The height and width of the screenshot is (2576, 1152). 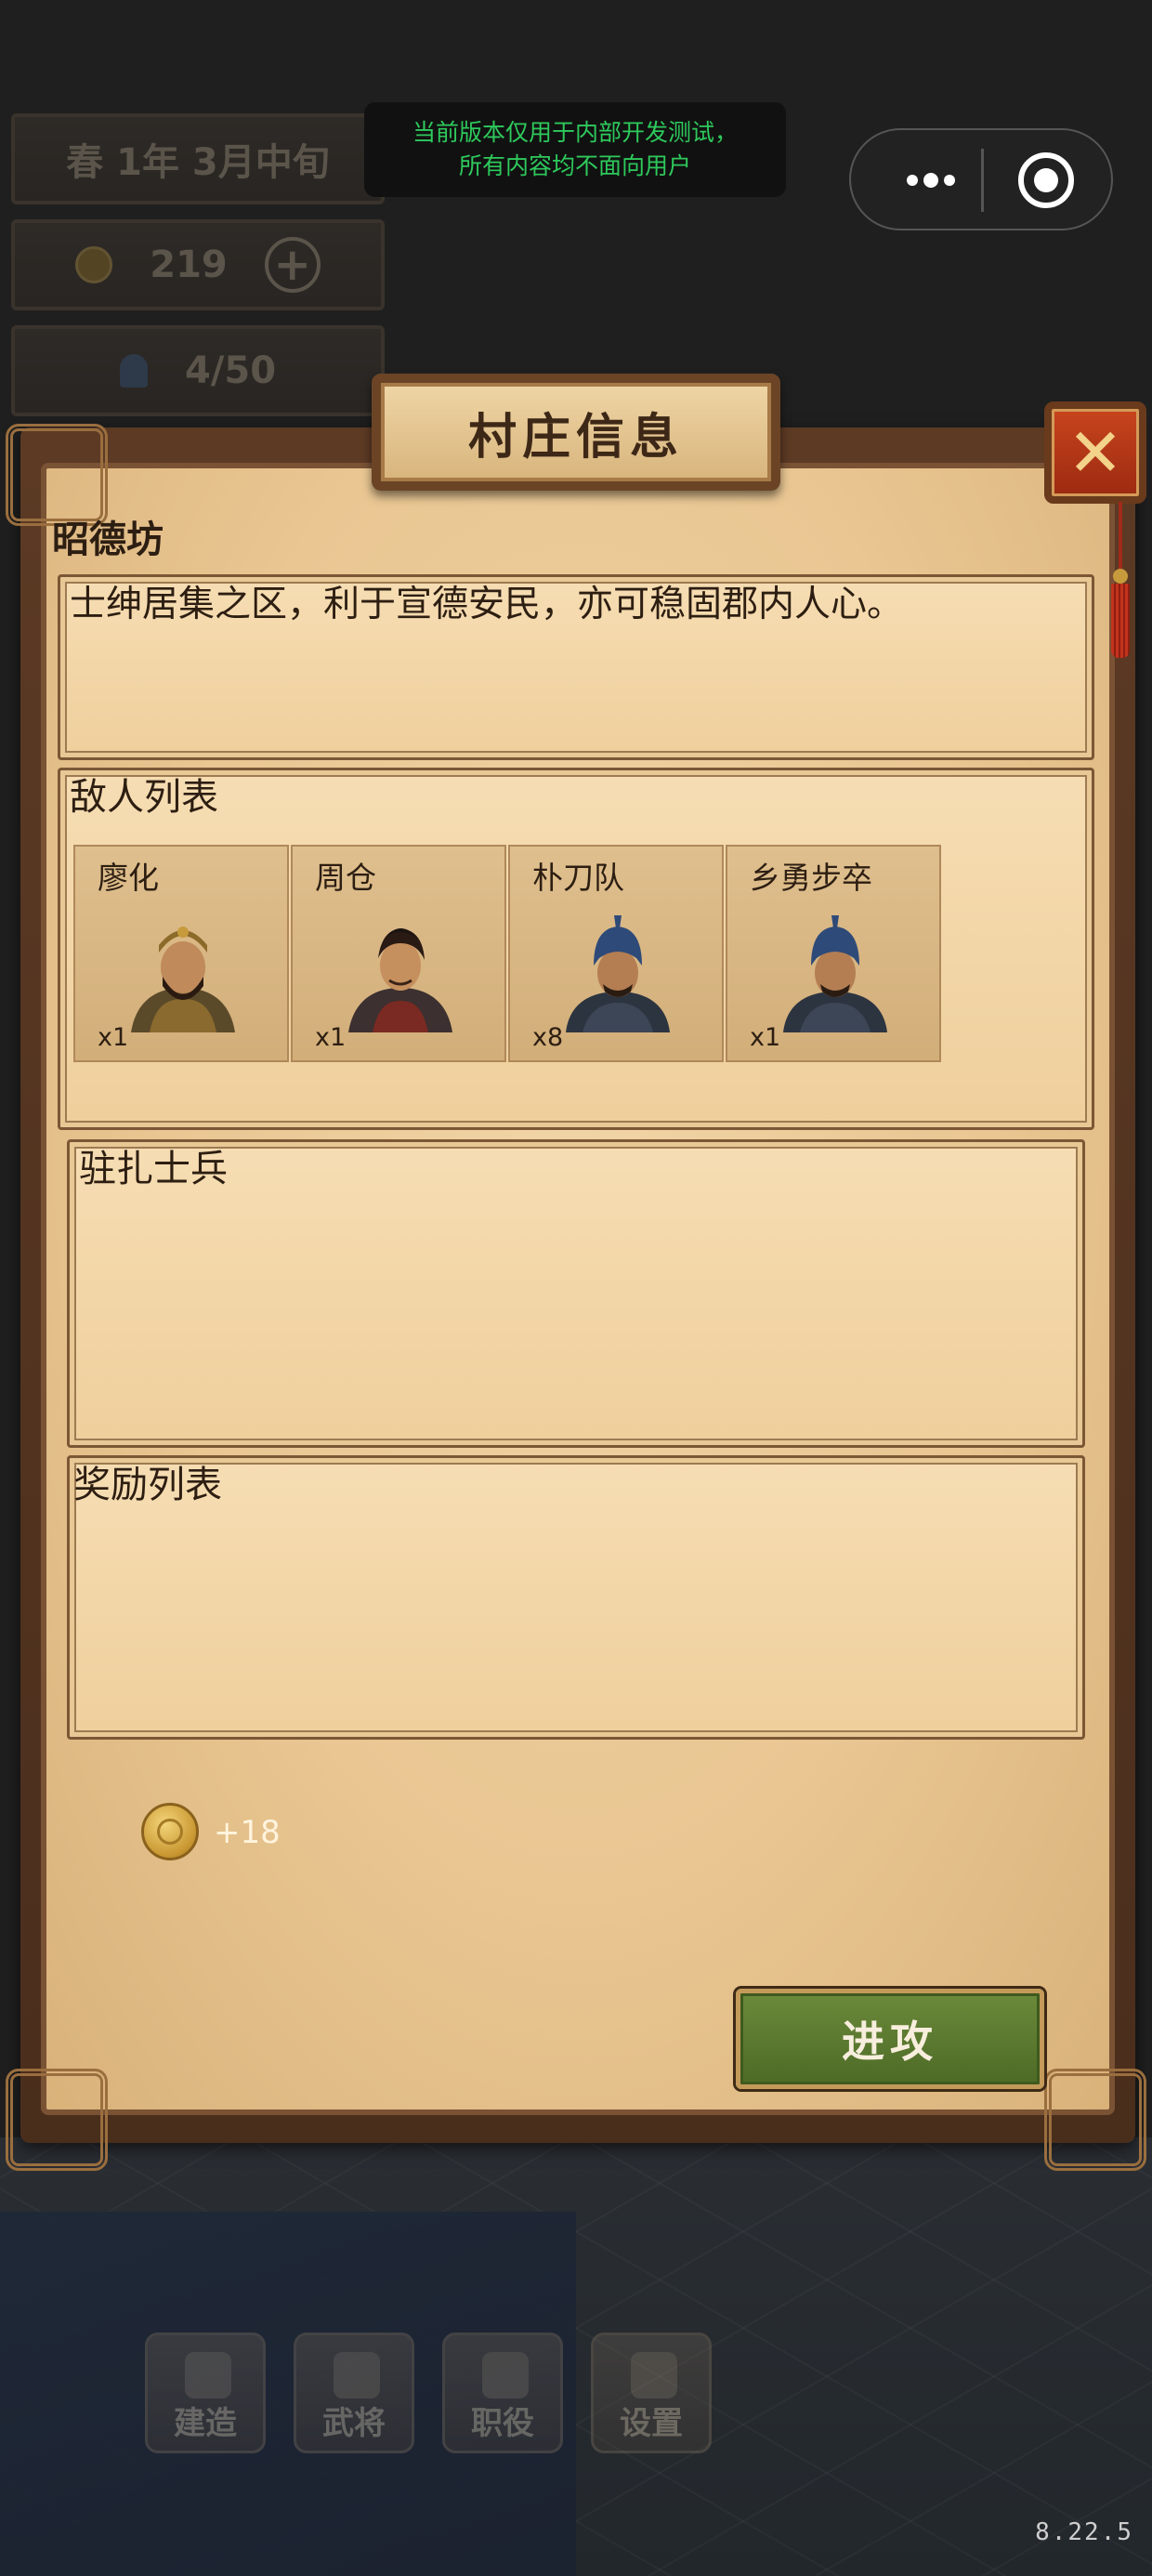 I want to click on attack-button: 进攻, so click(x=890, y=2039).